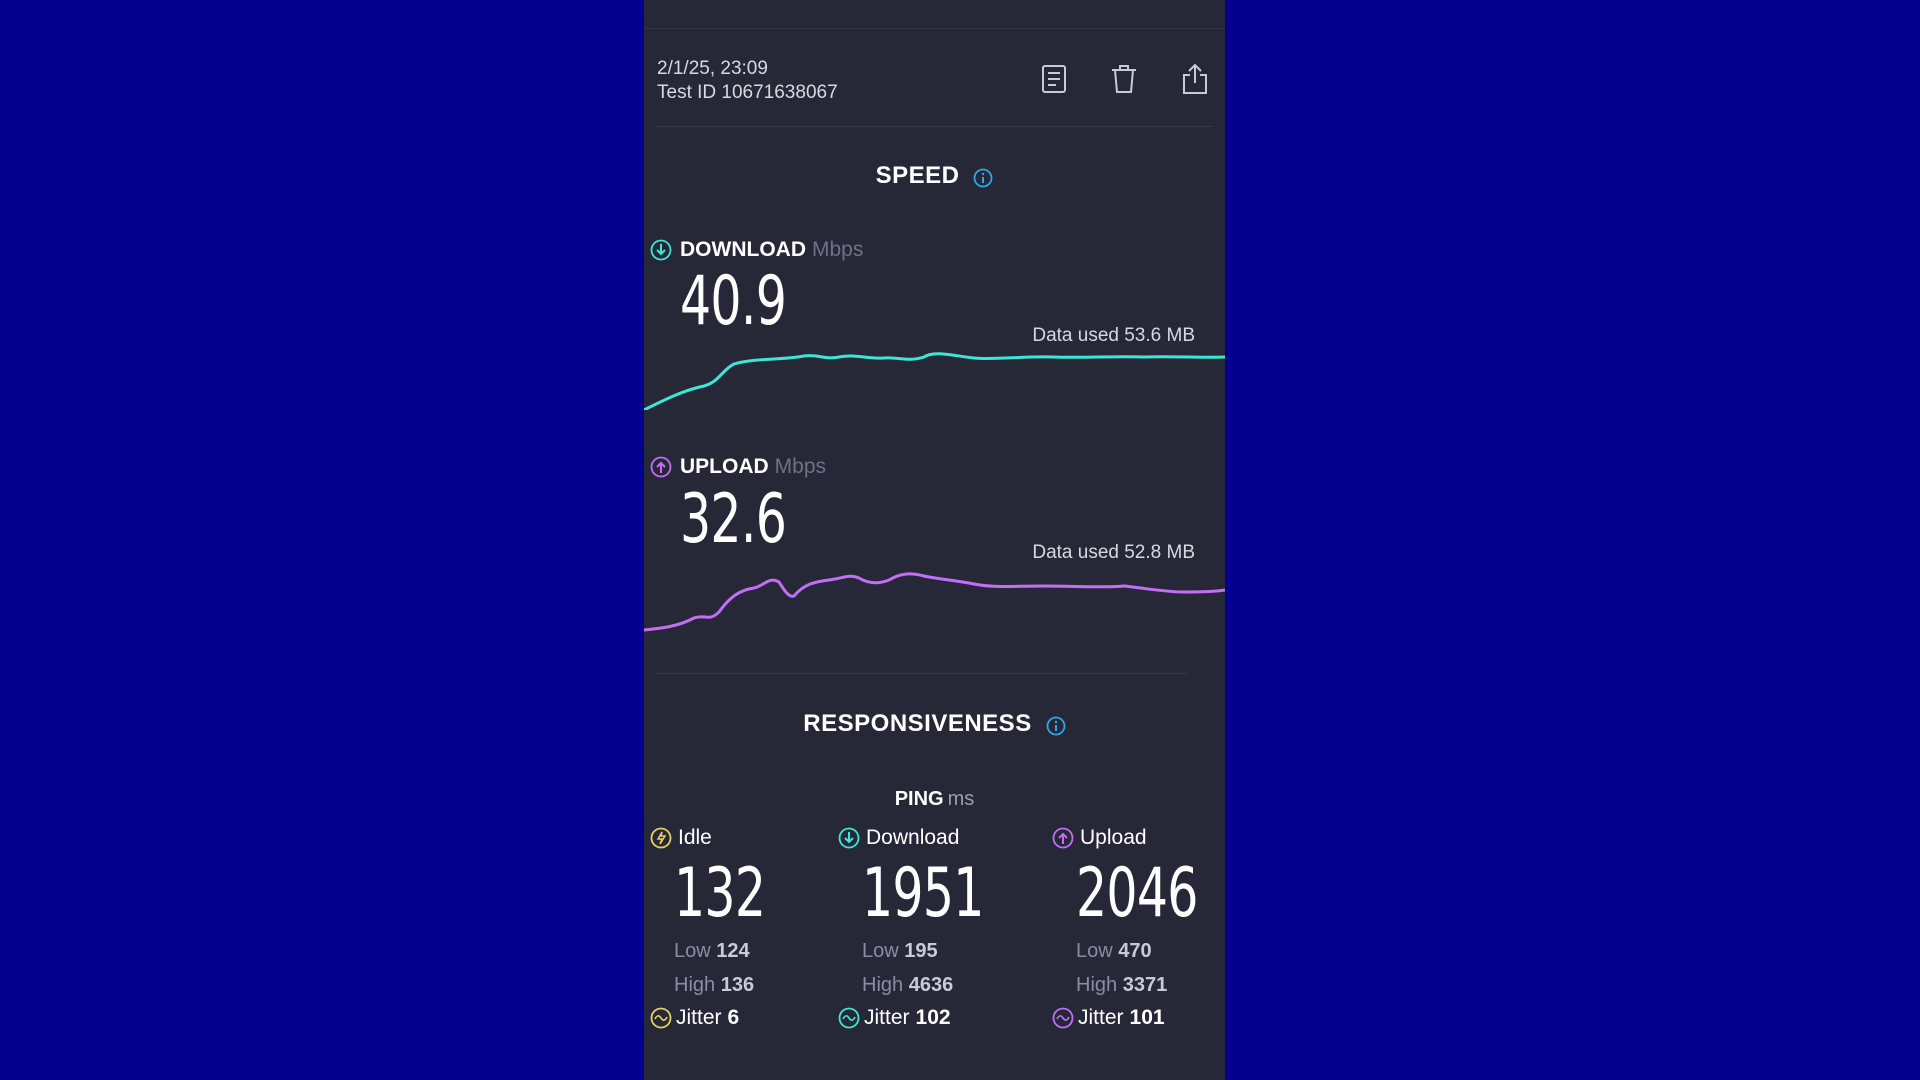 The width and height of the screenshot is (1920, 1080). What do you see at coordinates (922, 673) in the screenshot?
I see `section-divider` at bounding box center [922, 673].